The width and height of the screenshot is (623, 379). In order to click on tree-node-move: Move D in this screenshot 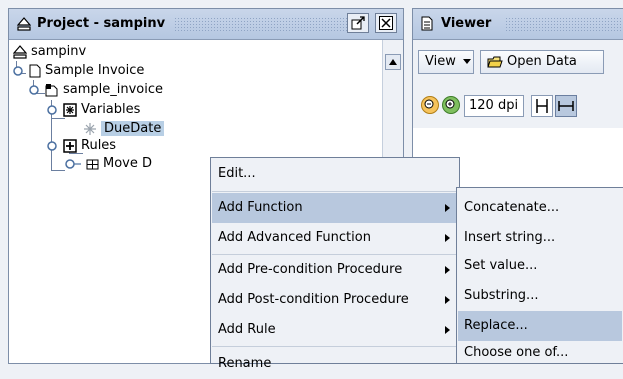, I will do `click(108, 164)`.